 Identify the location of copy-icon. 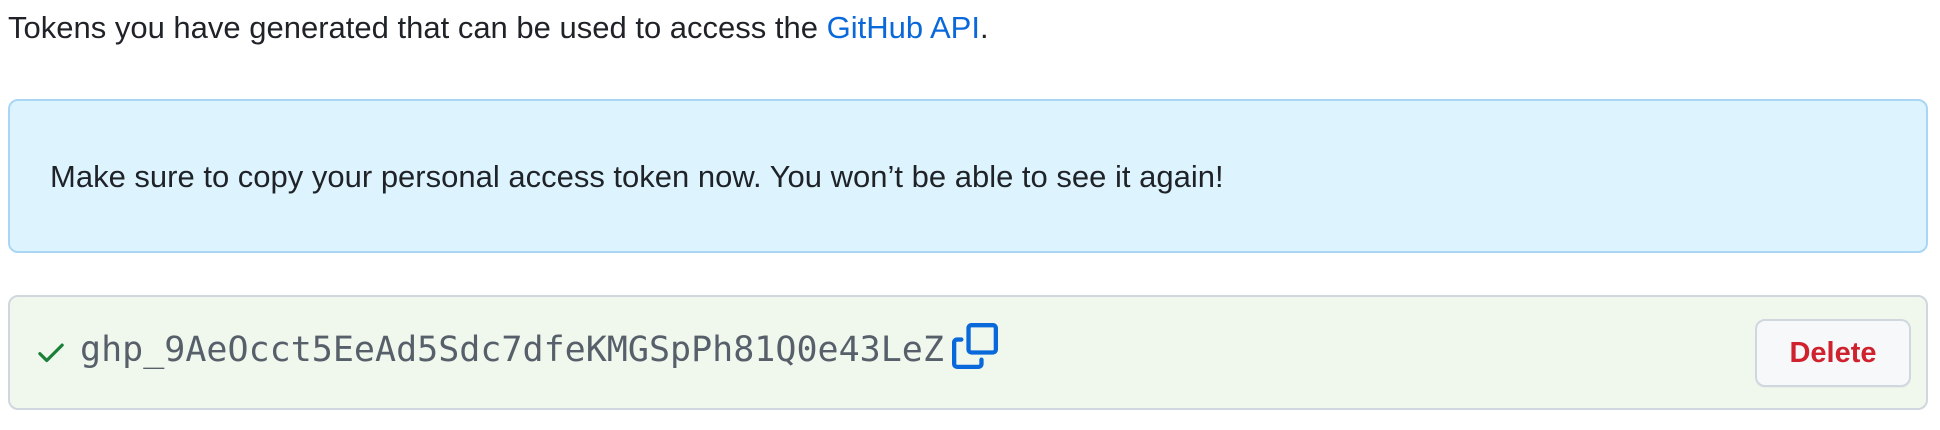
(975, 346).